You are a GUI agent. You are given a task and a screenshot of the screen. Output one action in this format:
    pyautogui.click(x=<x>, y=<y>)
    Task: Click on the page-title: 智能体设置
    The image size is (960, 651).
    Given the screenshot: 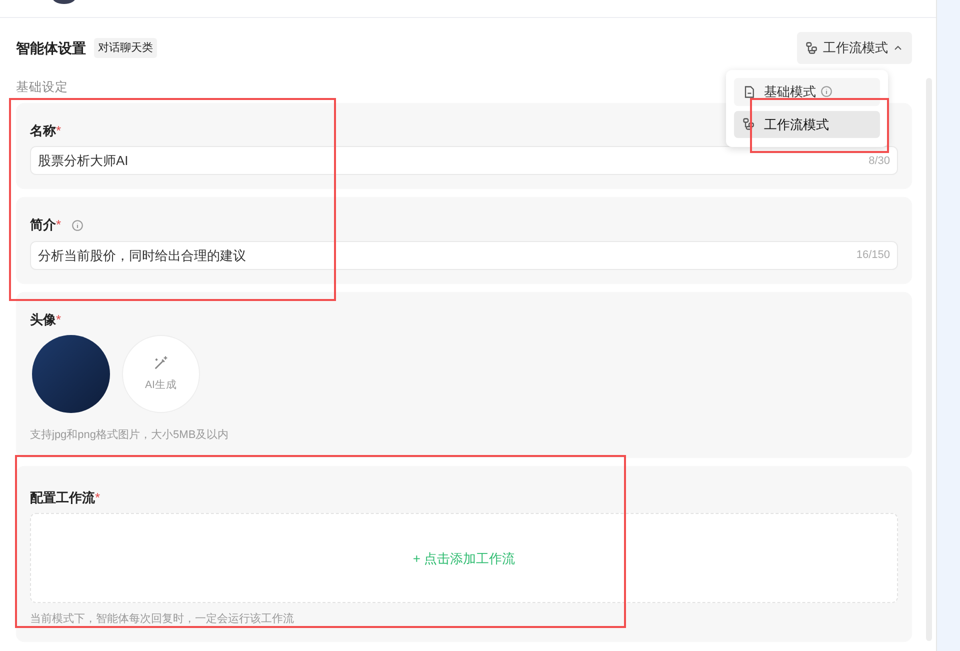 What is the action you would take?
    pyautogui.click(x=51, y=48)
    